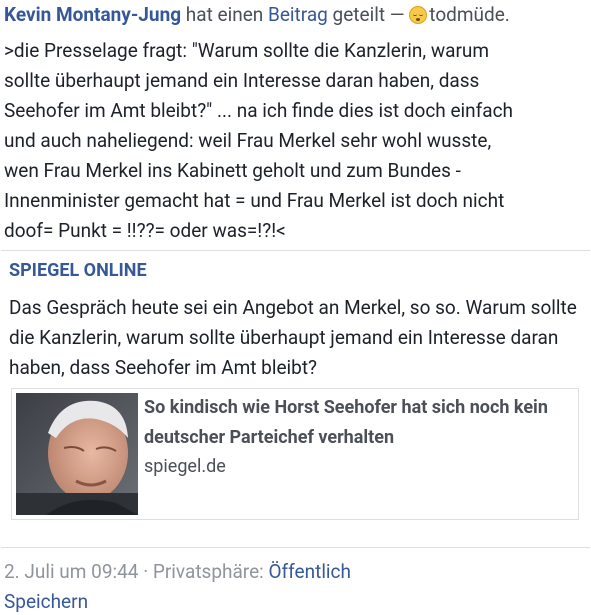 Image resolution: width=591 pixels, height=615 pixels. Describe the element at coordinates (46, 602) in the screenshot. I see `save-button: Speichern` at that location.